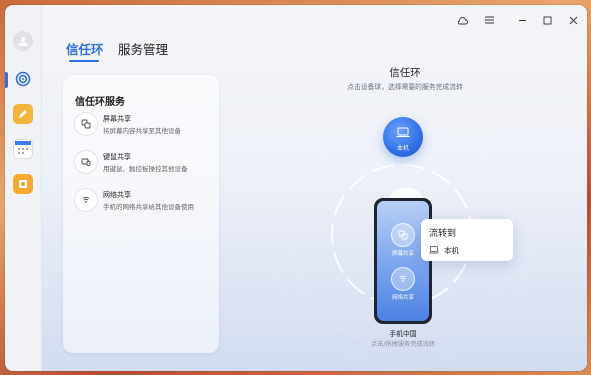  Describe the element at coordinates (86, 162) in the screenshot. I see `keyboard-mouse-icon` at that location.